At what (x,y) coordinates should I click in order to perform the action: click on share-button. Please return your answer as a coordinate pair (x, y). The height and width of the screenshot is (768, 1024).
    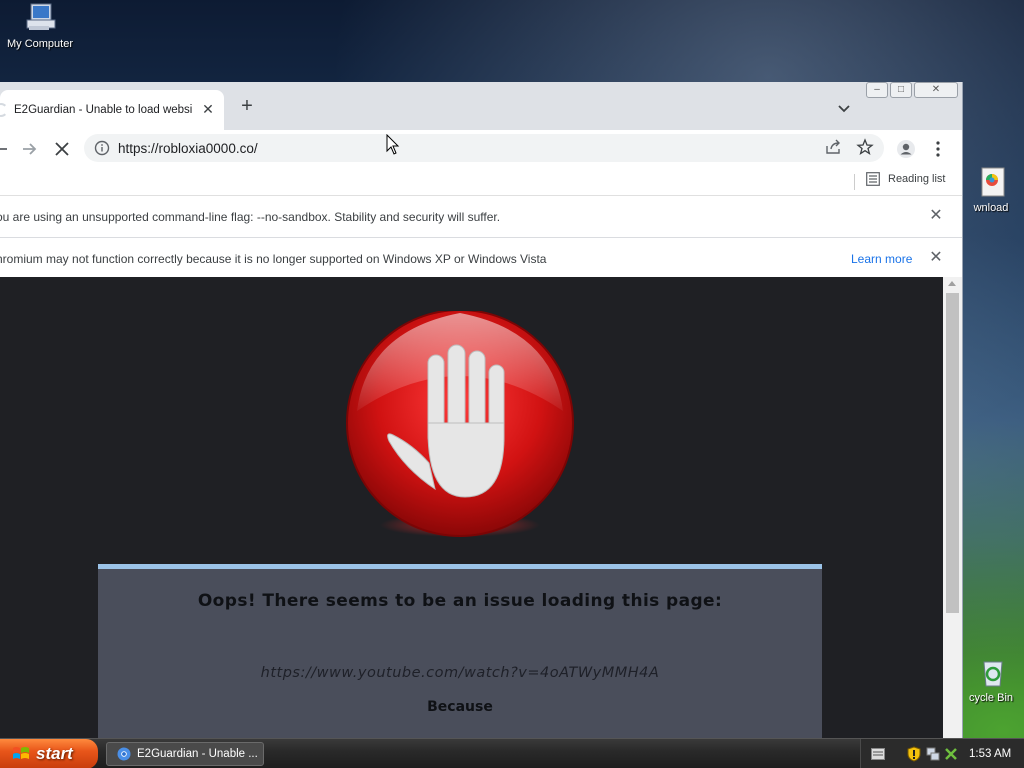
    Looking at the image, I should click on (834, 148).